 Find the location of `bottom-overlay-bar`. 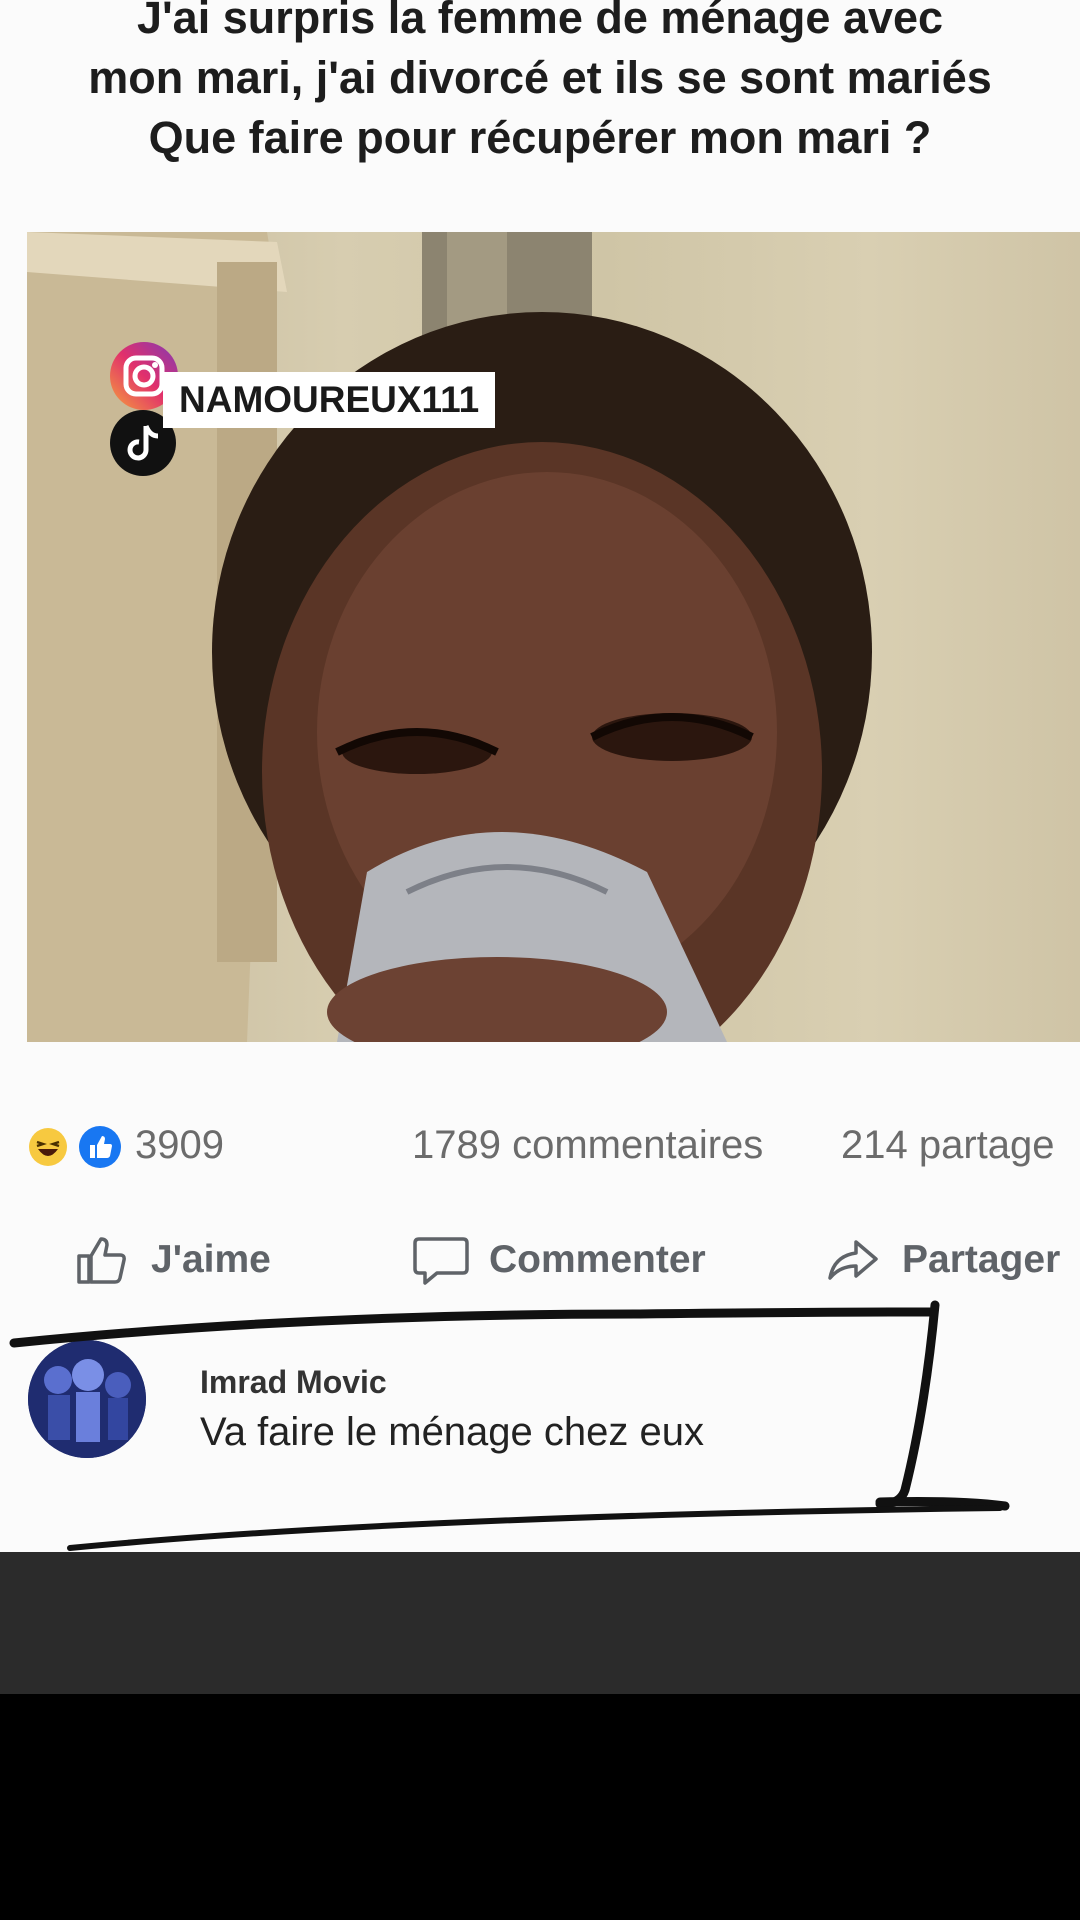

bottom-overlay-bar is located at coordinates (540, 1623).